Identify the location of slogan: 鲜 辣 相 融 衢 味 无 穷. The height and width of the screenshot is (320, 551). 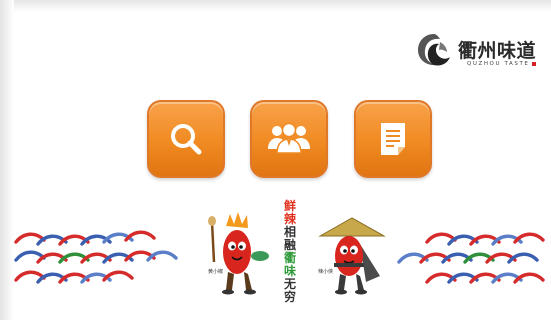
(290, 254).